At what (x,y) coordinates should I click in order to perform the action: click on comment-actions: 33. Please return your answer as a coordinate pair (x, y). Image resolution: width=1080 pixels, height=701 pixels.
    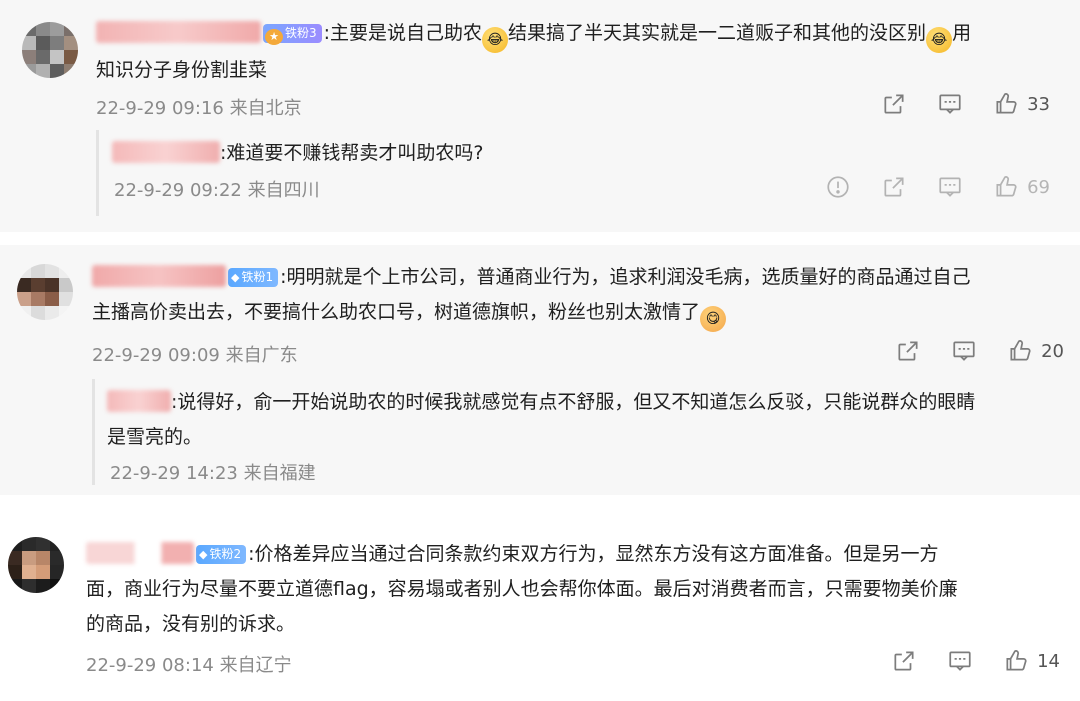
    Looking at the image, I should click on (950, 104).